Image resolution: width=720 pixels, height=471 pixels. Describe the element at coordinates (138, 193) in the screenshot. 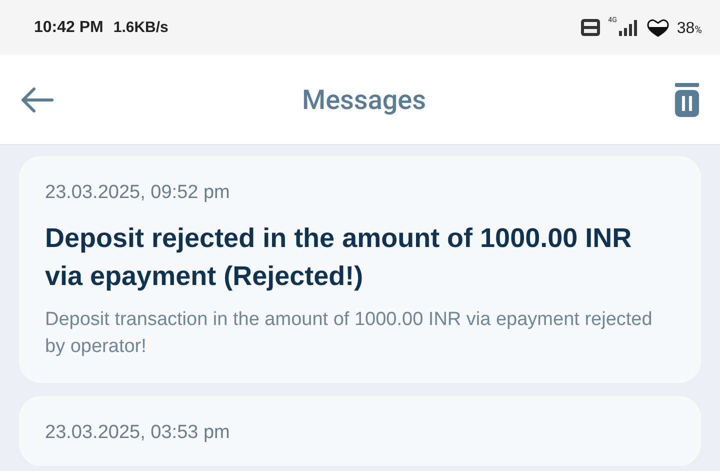

I see `message-date: 23.03.2025, 09:52 pm` at that location.